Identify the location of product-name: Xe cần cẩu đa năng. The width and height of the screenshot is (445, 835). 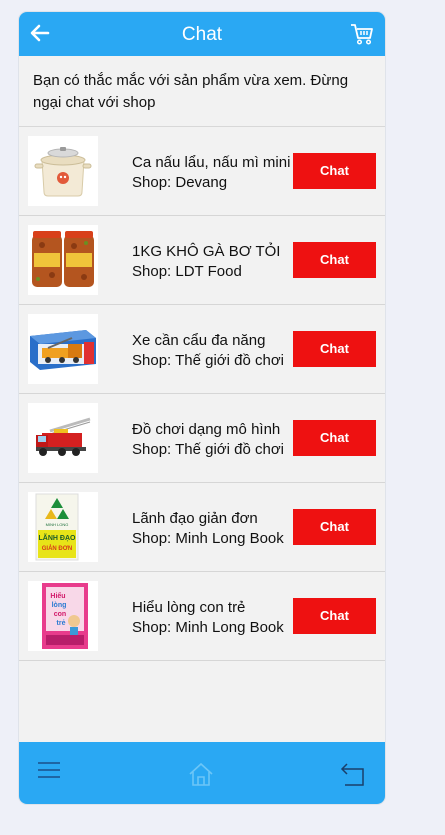
(199, 340).